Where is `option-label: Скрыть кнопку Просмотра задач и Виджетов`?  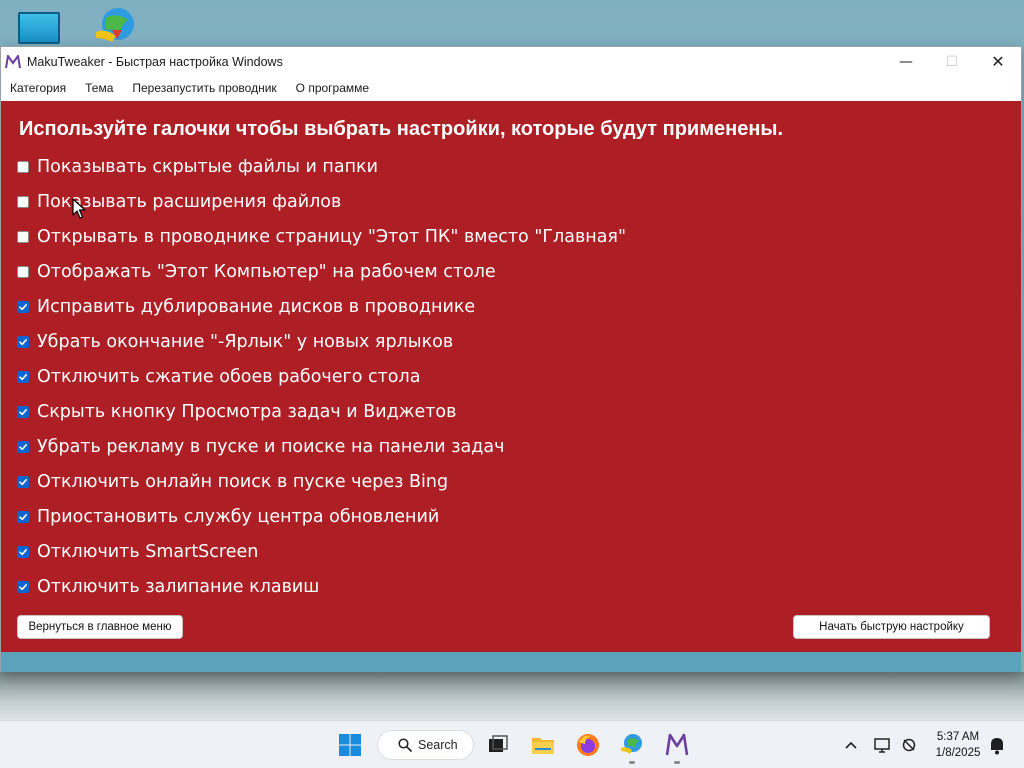 option-label: Скрыть кнопку Просмотра задач и Виджетов is located at coordinates (247, 411).